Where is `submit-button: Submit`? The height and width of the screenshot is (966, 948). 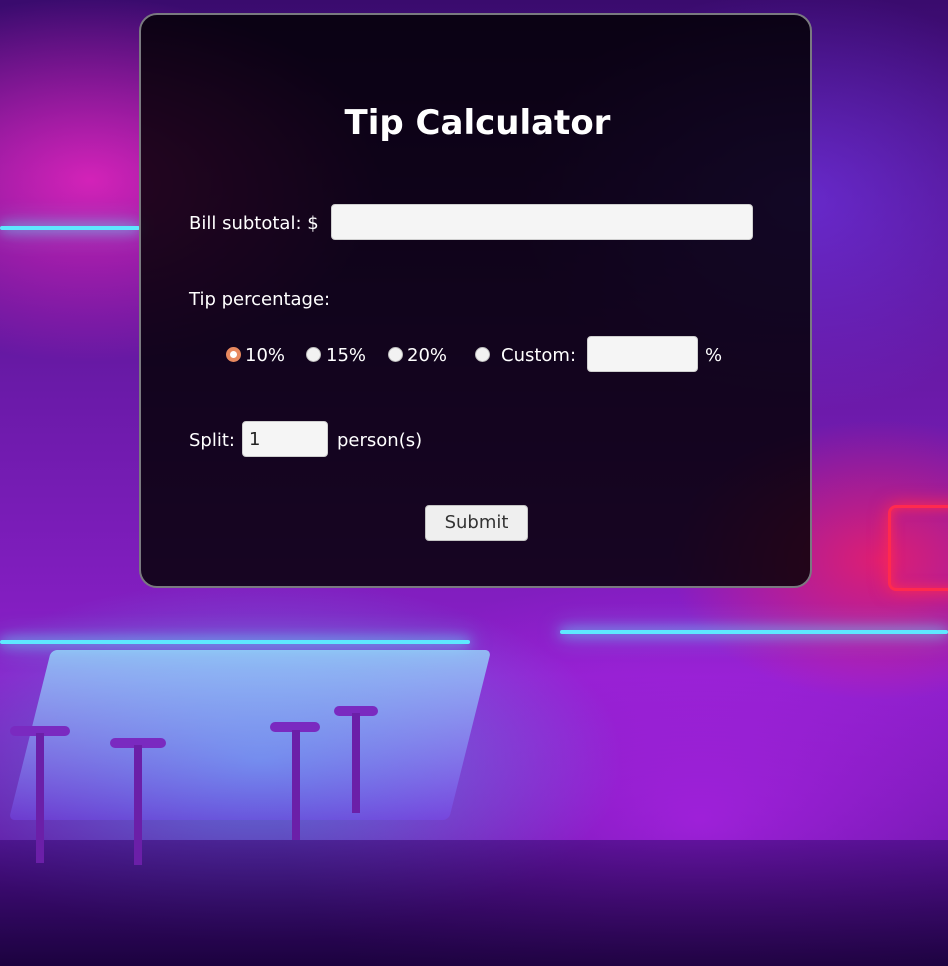
submit-button: Submit is located at coordinates (476, 523).